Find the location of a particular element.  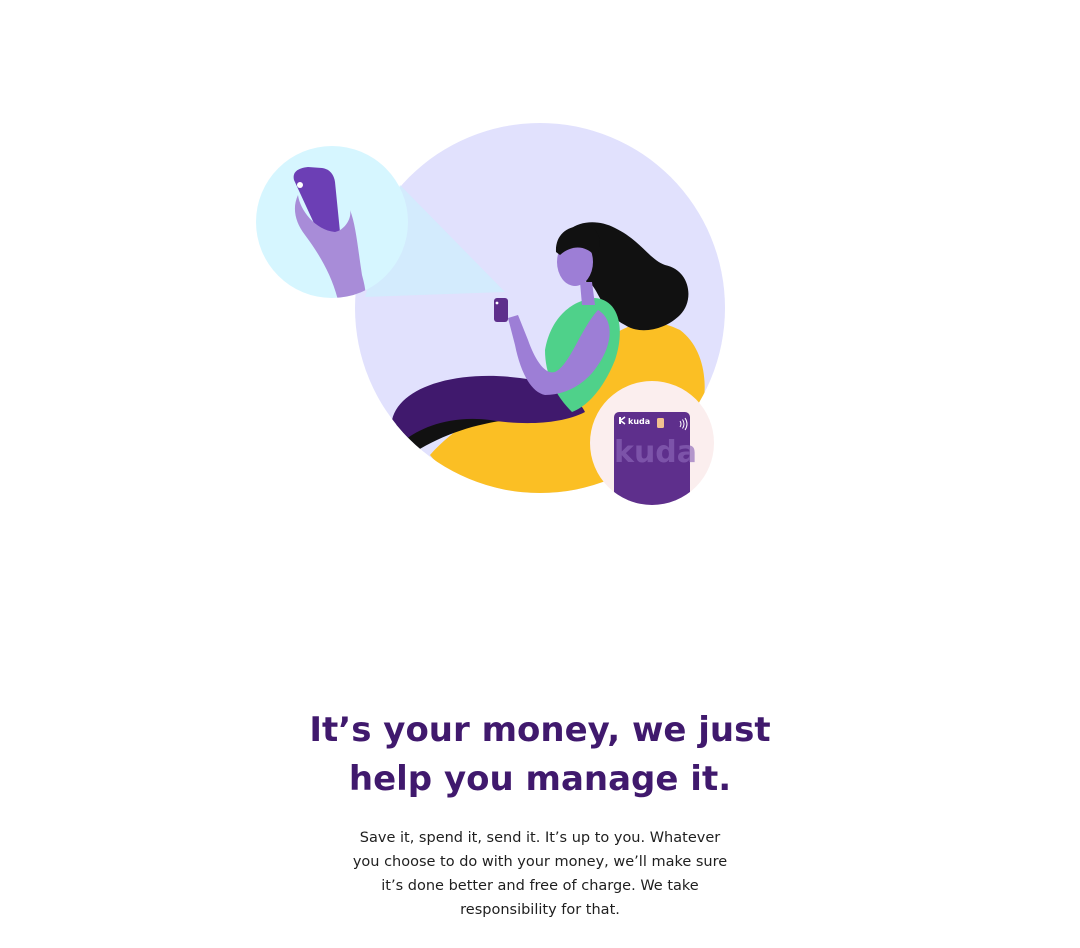

card-brand-label: kuda is located at coordinates (639, 421).